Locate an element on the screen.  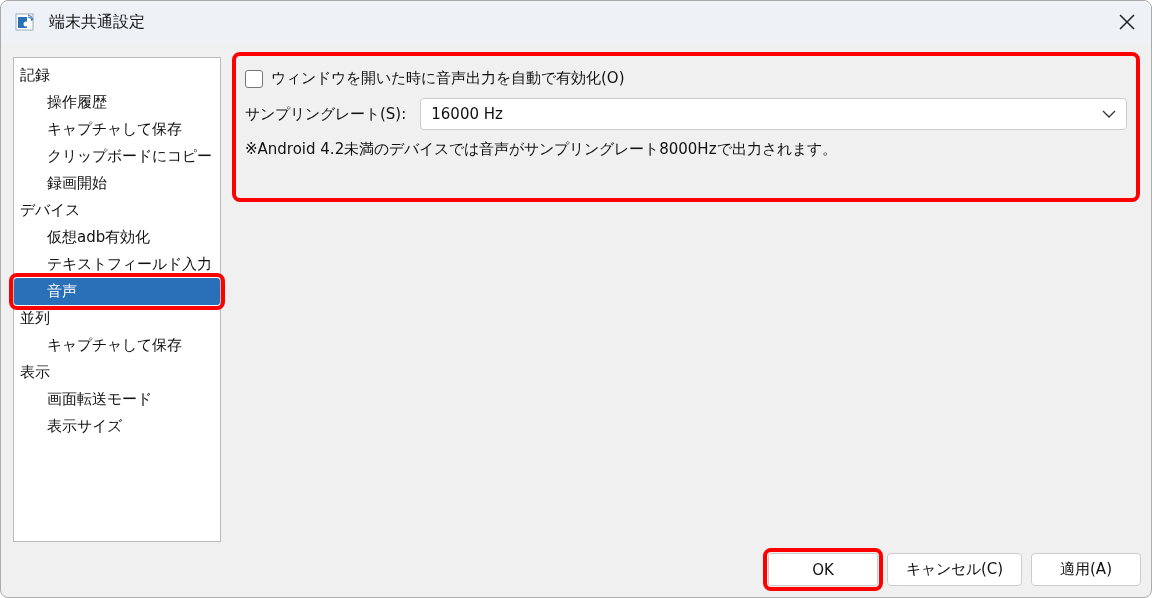
tree-item: 録画開始 is located at coordinates (117, 183).